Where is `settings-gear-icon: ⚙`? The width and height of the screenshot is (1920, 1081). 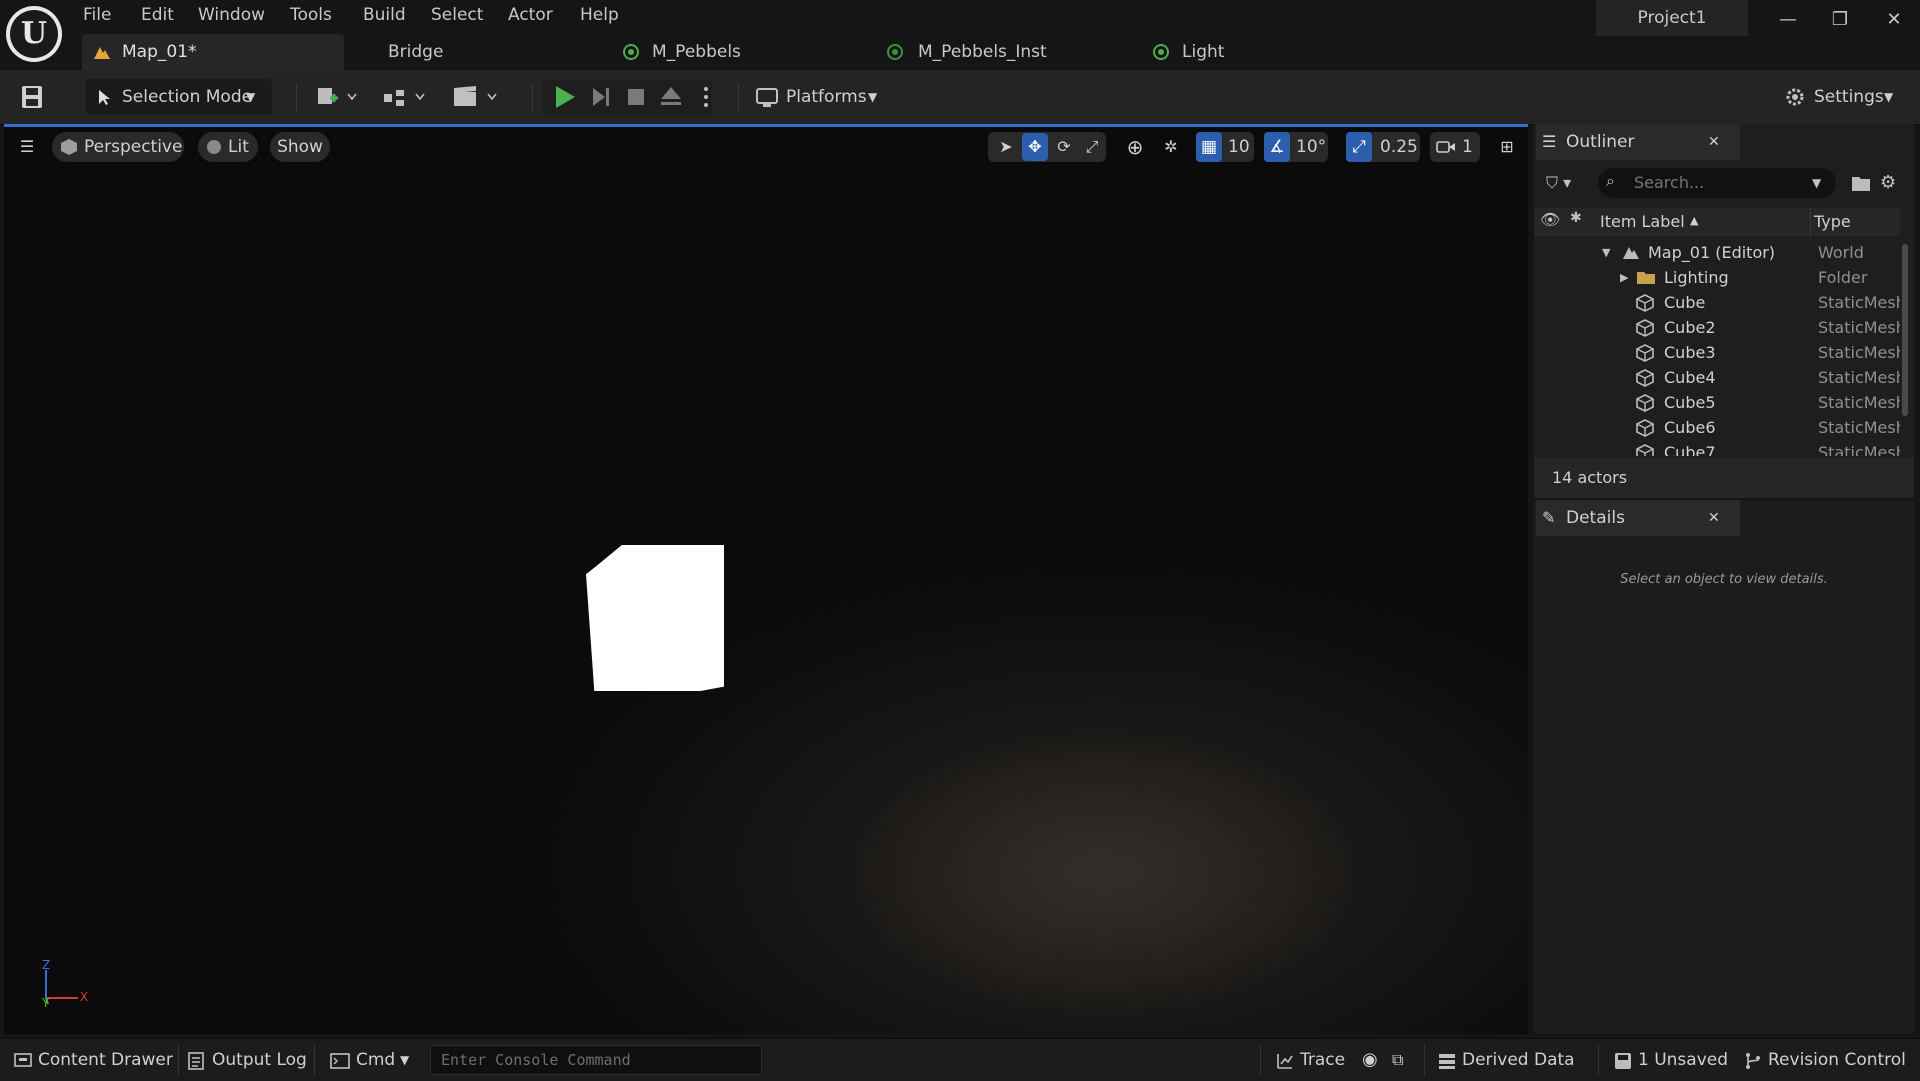 settings-gear-icon: ⚙ is located at coordinates (1891, 183).